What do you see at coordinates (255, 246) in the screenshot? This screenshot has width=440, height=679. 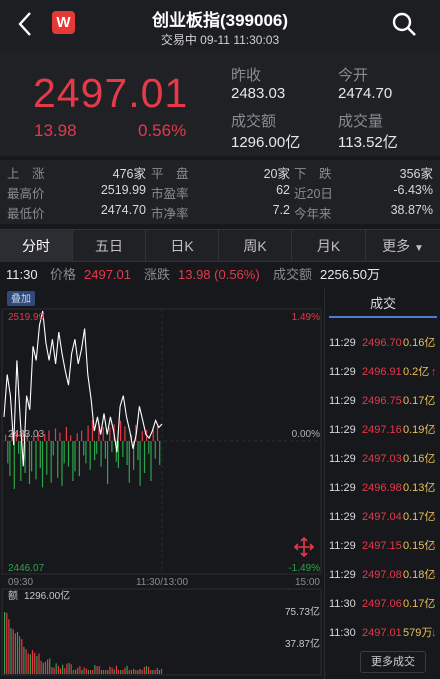 I see `tab-weekly-k: 周K` at bounding box center [255, 246].